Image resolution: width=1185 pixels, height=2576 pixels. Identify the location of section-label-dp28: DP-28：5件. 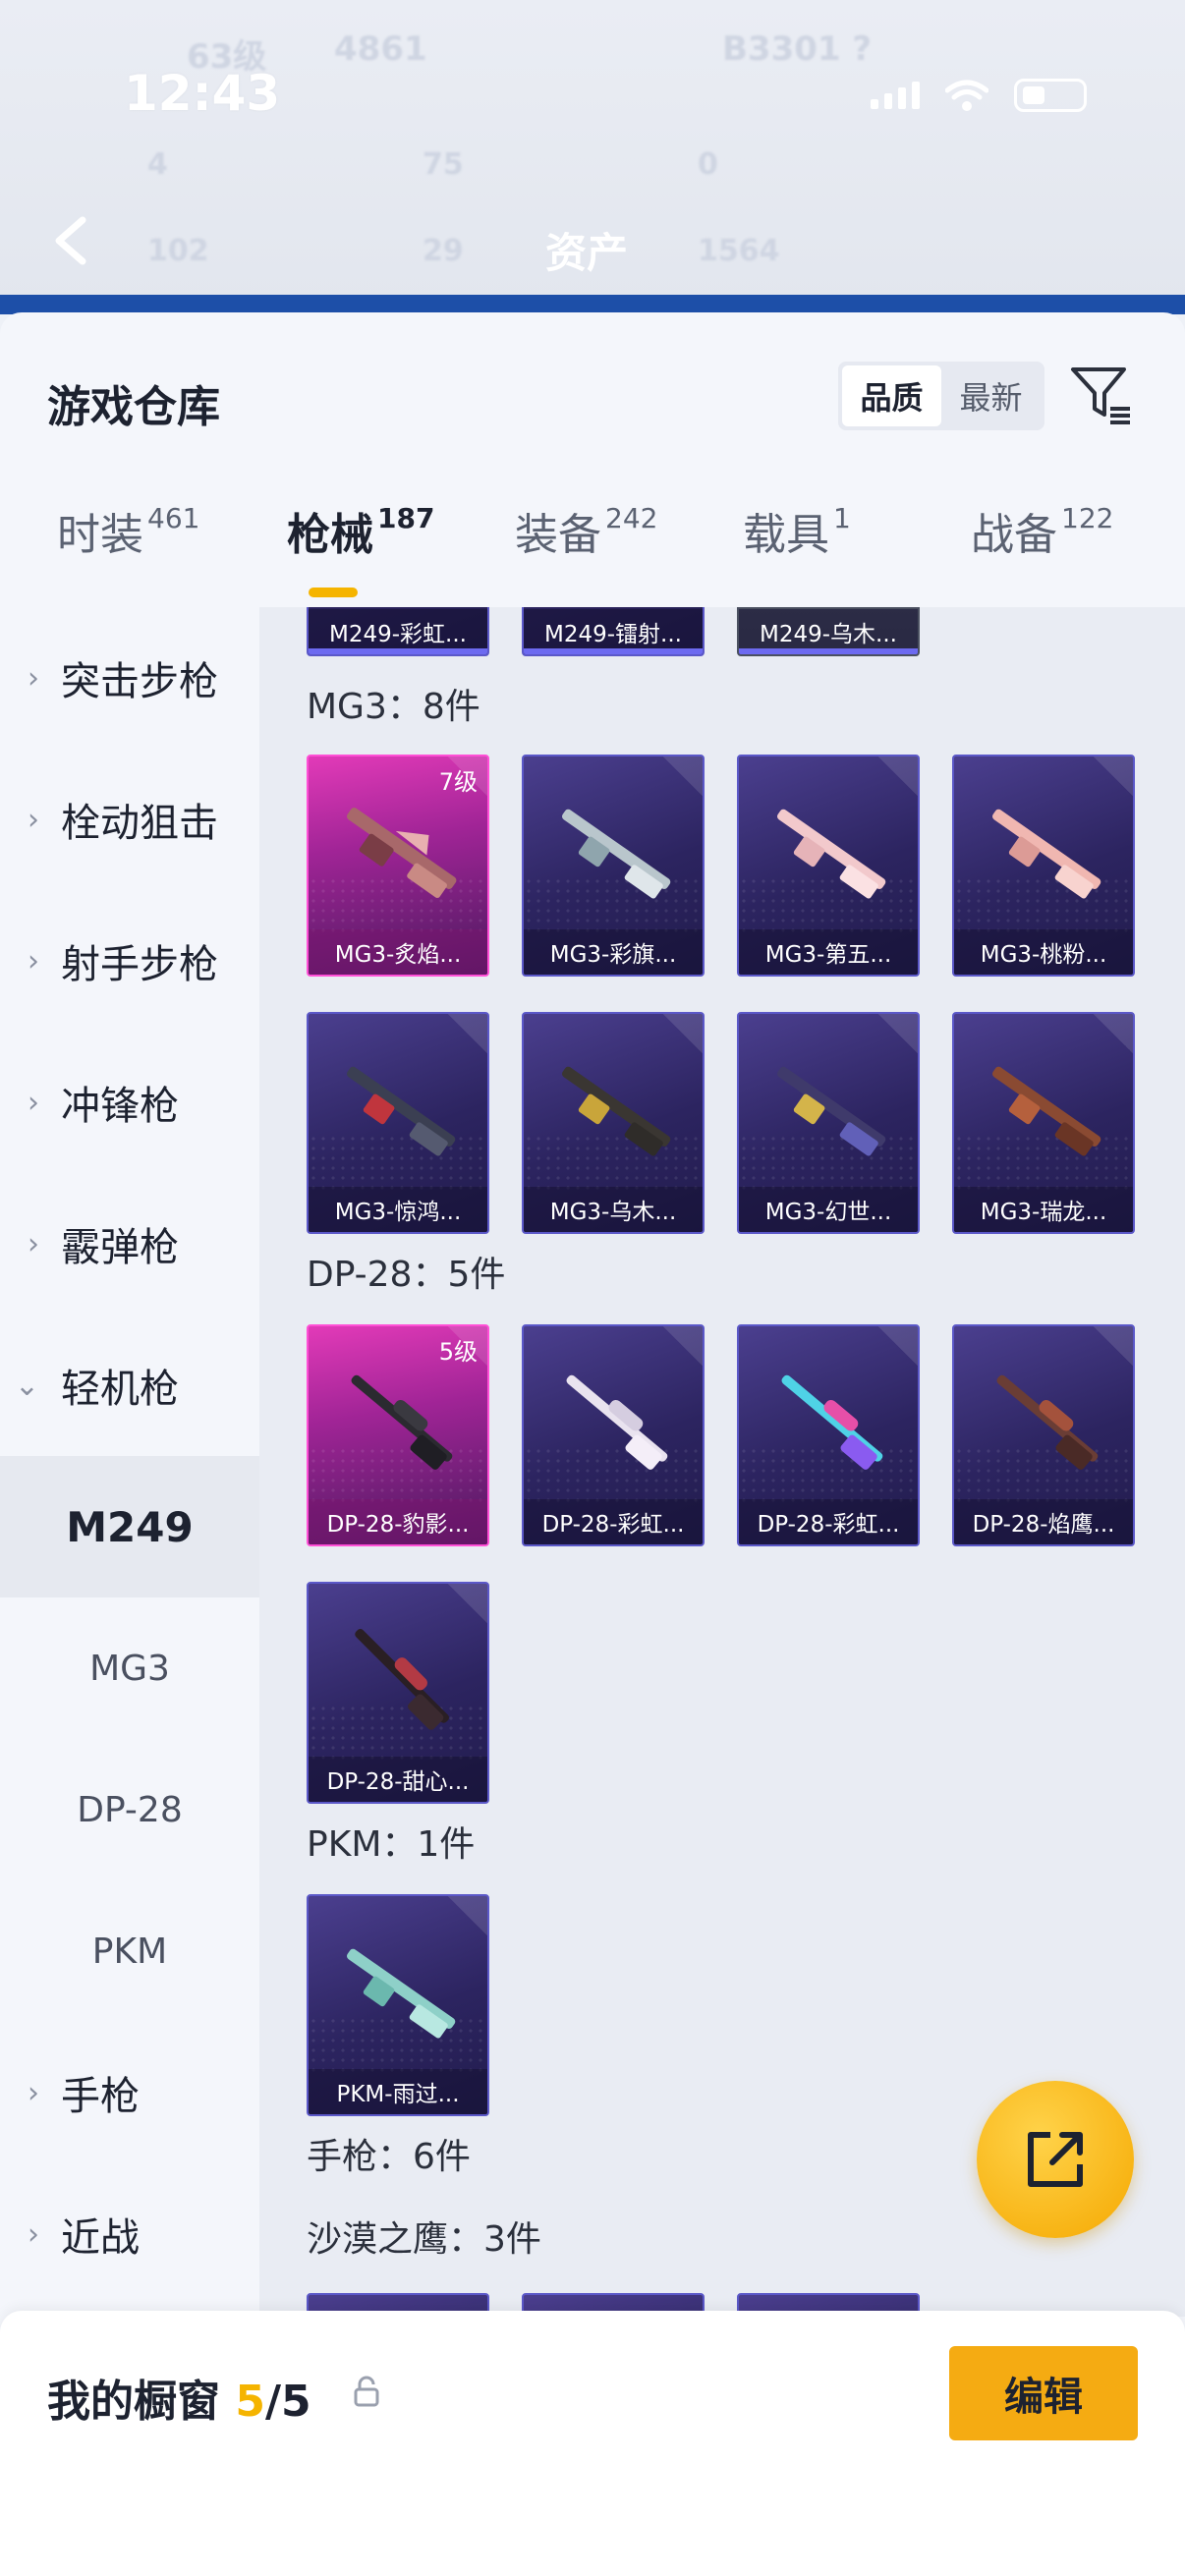
(407, 1275).